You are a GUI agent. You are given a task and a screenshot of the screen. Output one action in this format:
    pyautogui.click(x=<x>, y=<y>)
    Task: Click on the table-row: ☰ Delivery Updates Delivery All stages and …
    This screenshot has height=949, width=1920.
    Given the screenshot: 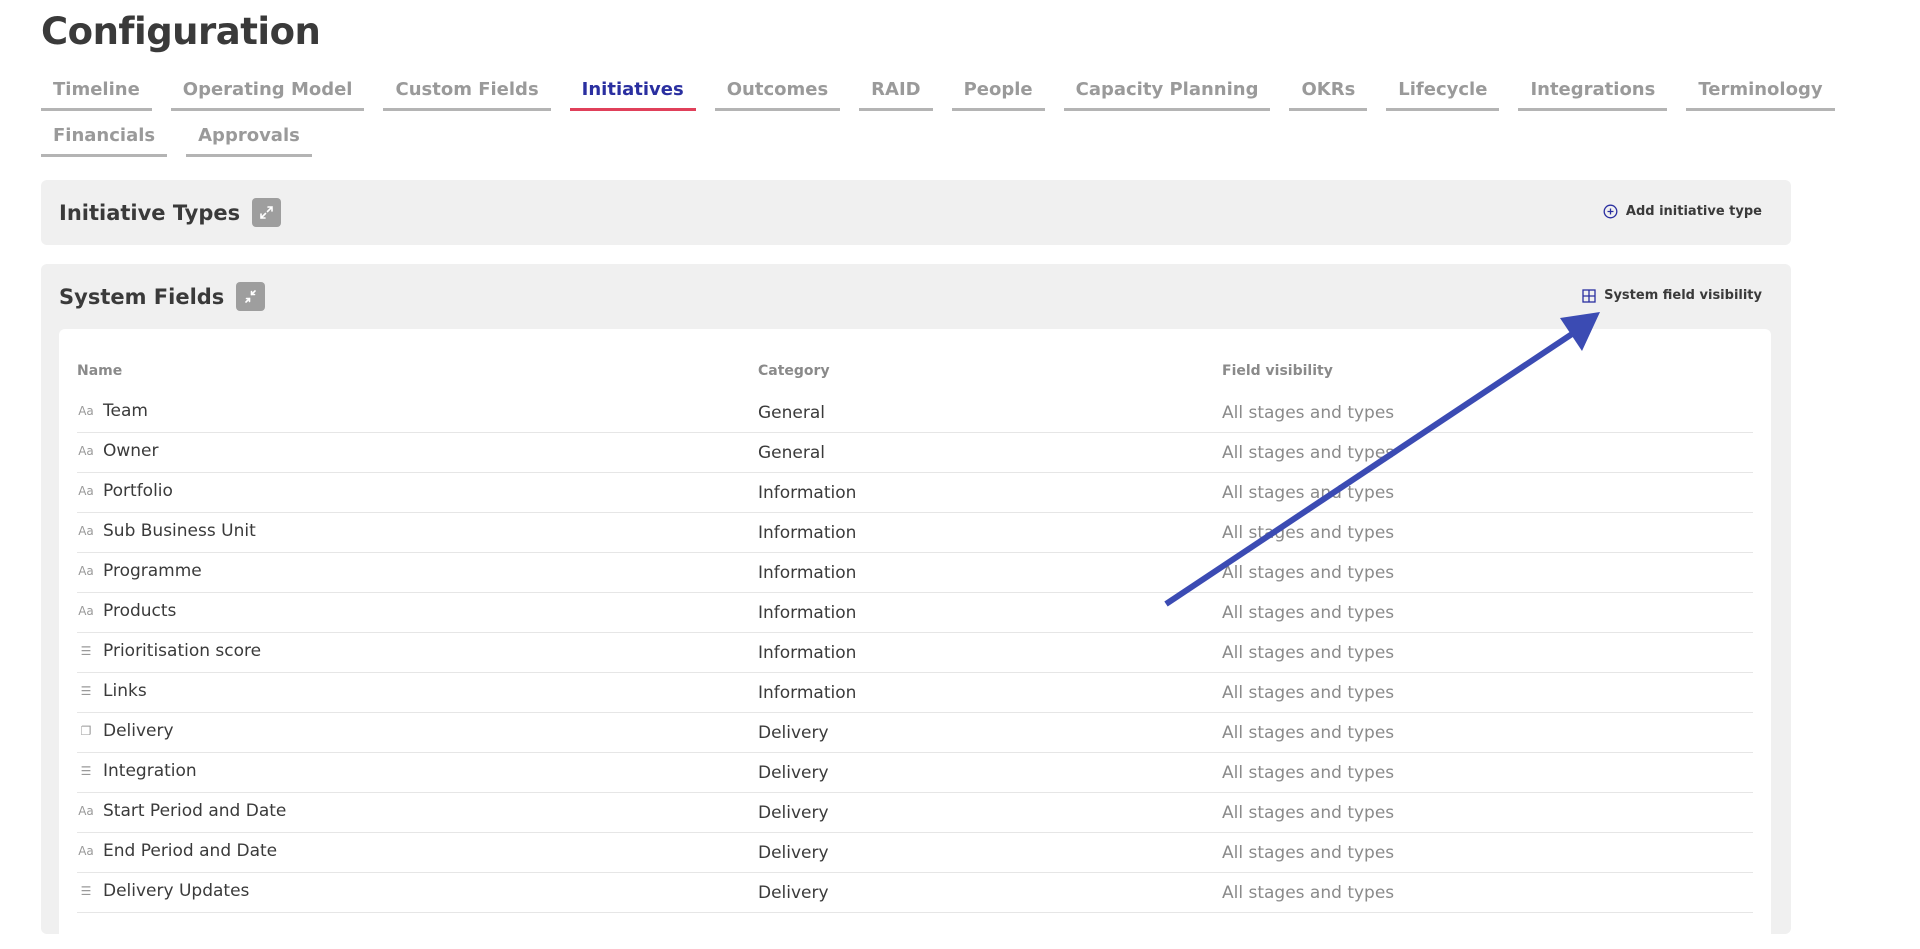 What is the action you would take?
    pyautogui.click(x=915, y=893)
    